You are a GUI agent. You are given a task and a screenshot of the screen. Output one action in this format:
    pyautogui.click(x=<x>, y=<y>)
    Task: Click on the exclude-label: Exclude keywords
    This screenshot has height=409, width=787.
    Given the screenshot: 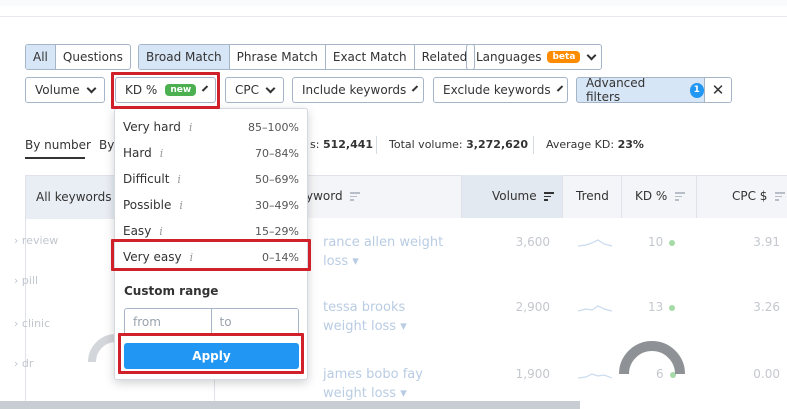 What is the action you would take?
    pyautogui.click(x=497, y=90)
    